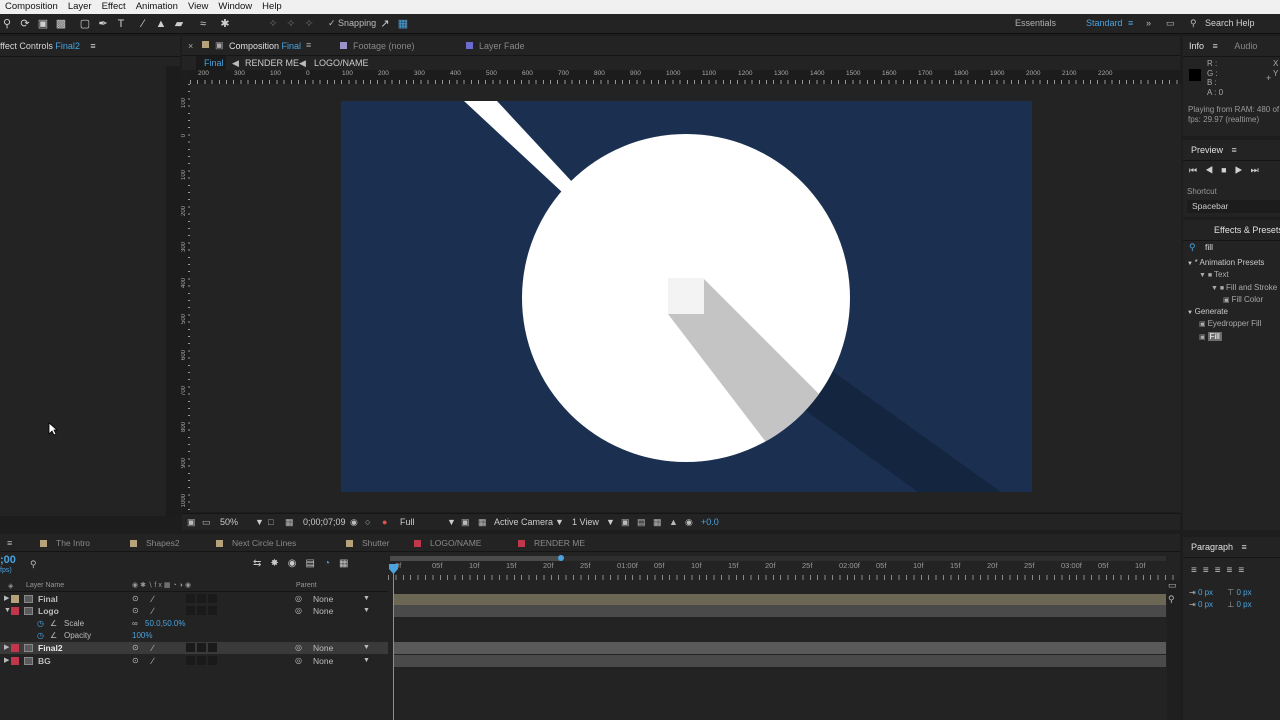  I want to click on sync-settings-icon: ▭, so click(1170, 23).